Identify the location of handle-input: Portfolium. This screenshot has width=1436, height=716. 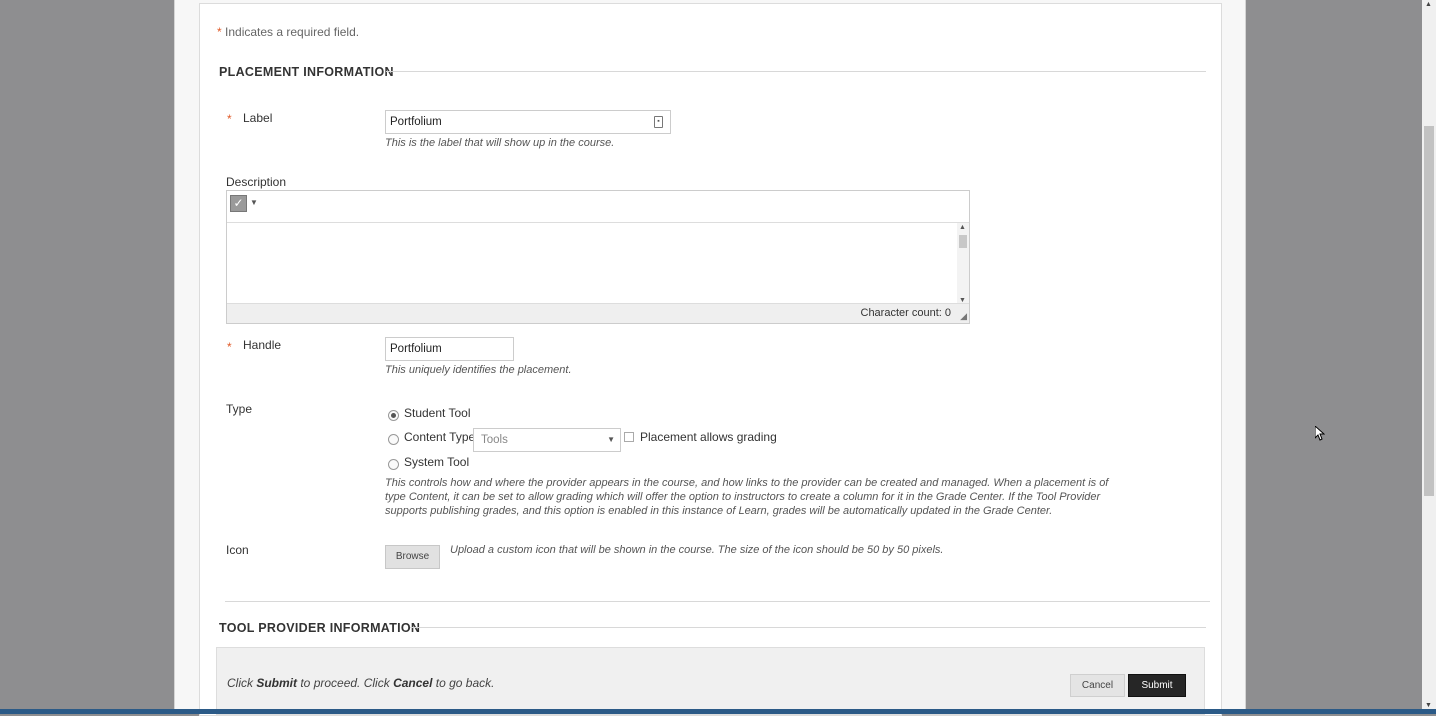
(449, 349).